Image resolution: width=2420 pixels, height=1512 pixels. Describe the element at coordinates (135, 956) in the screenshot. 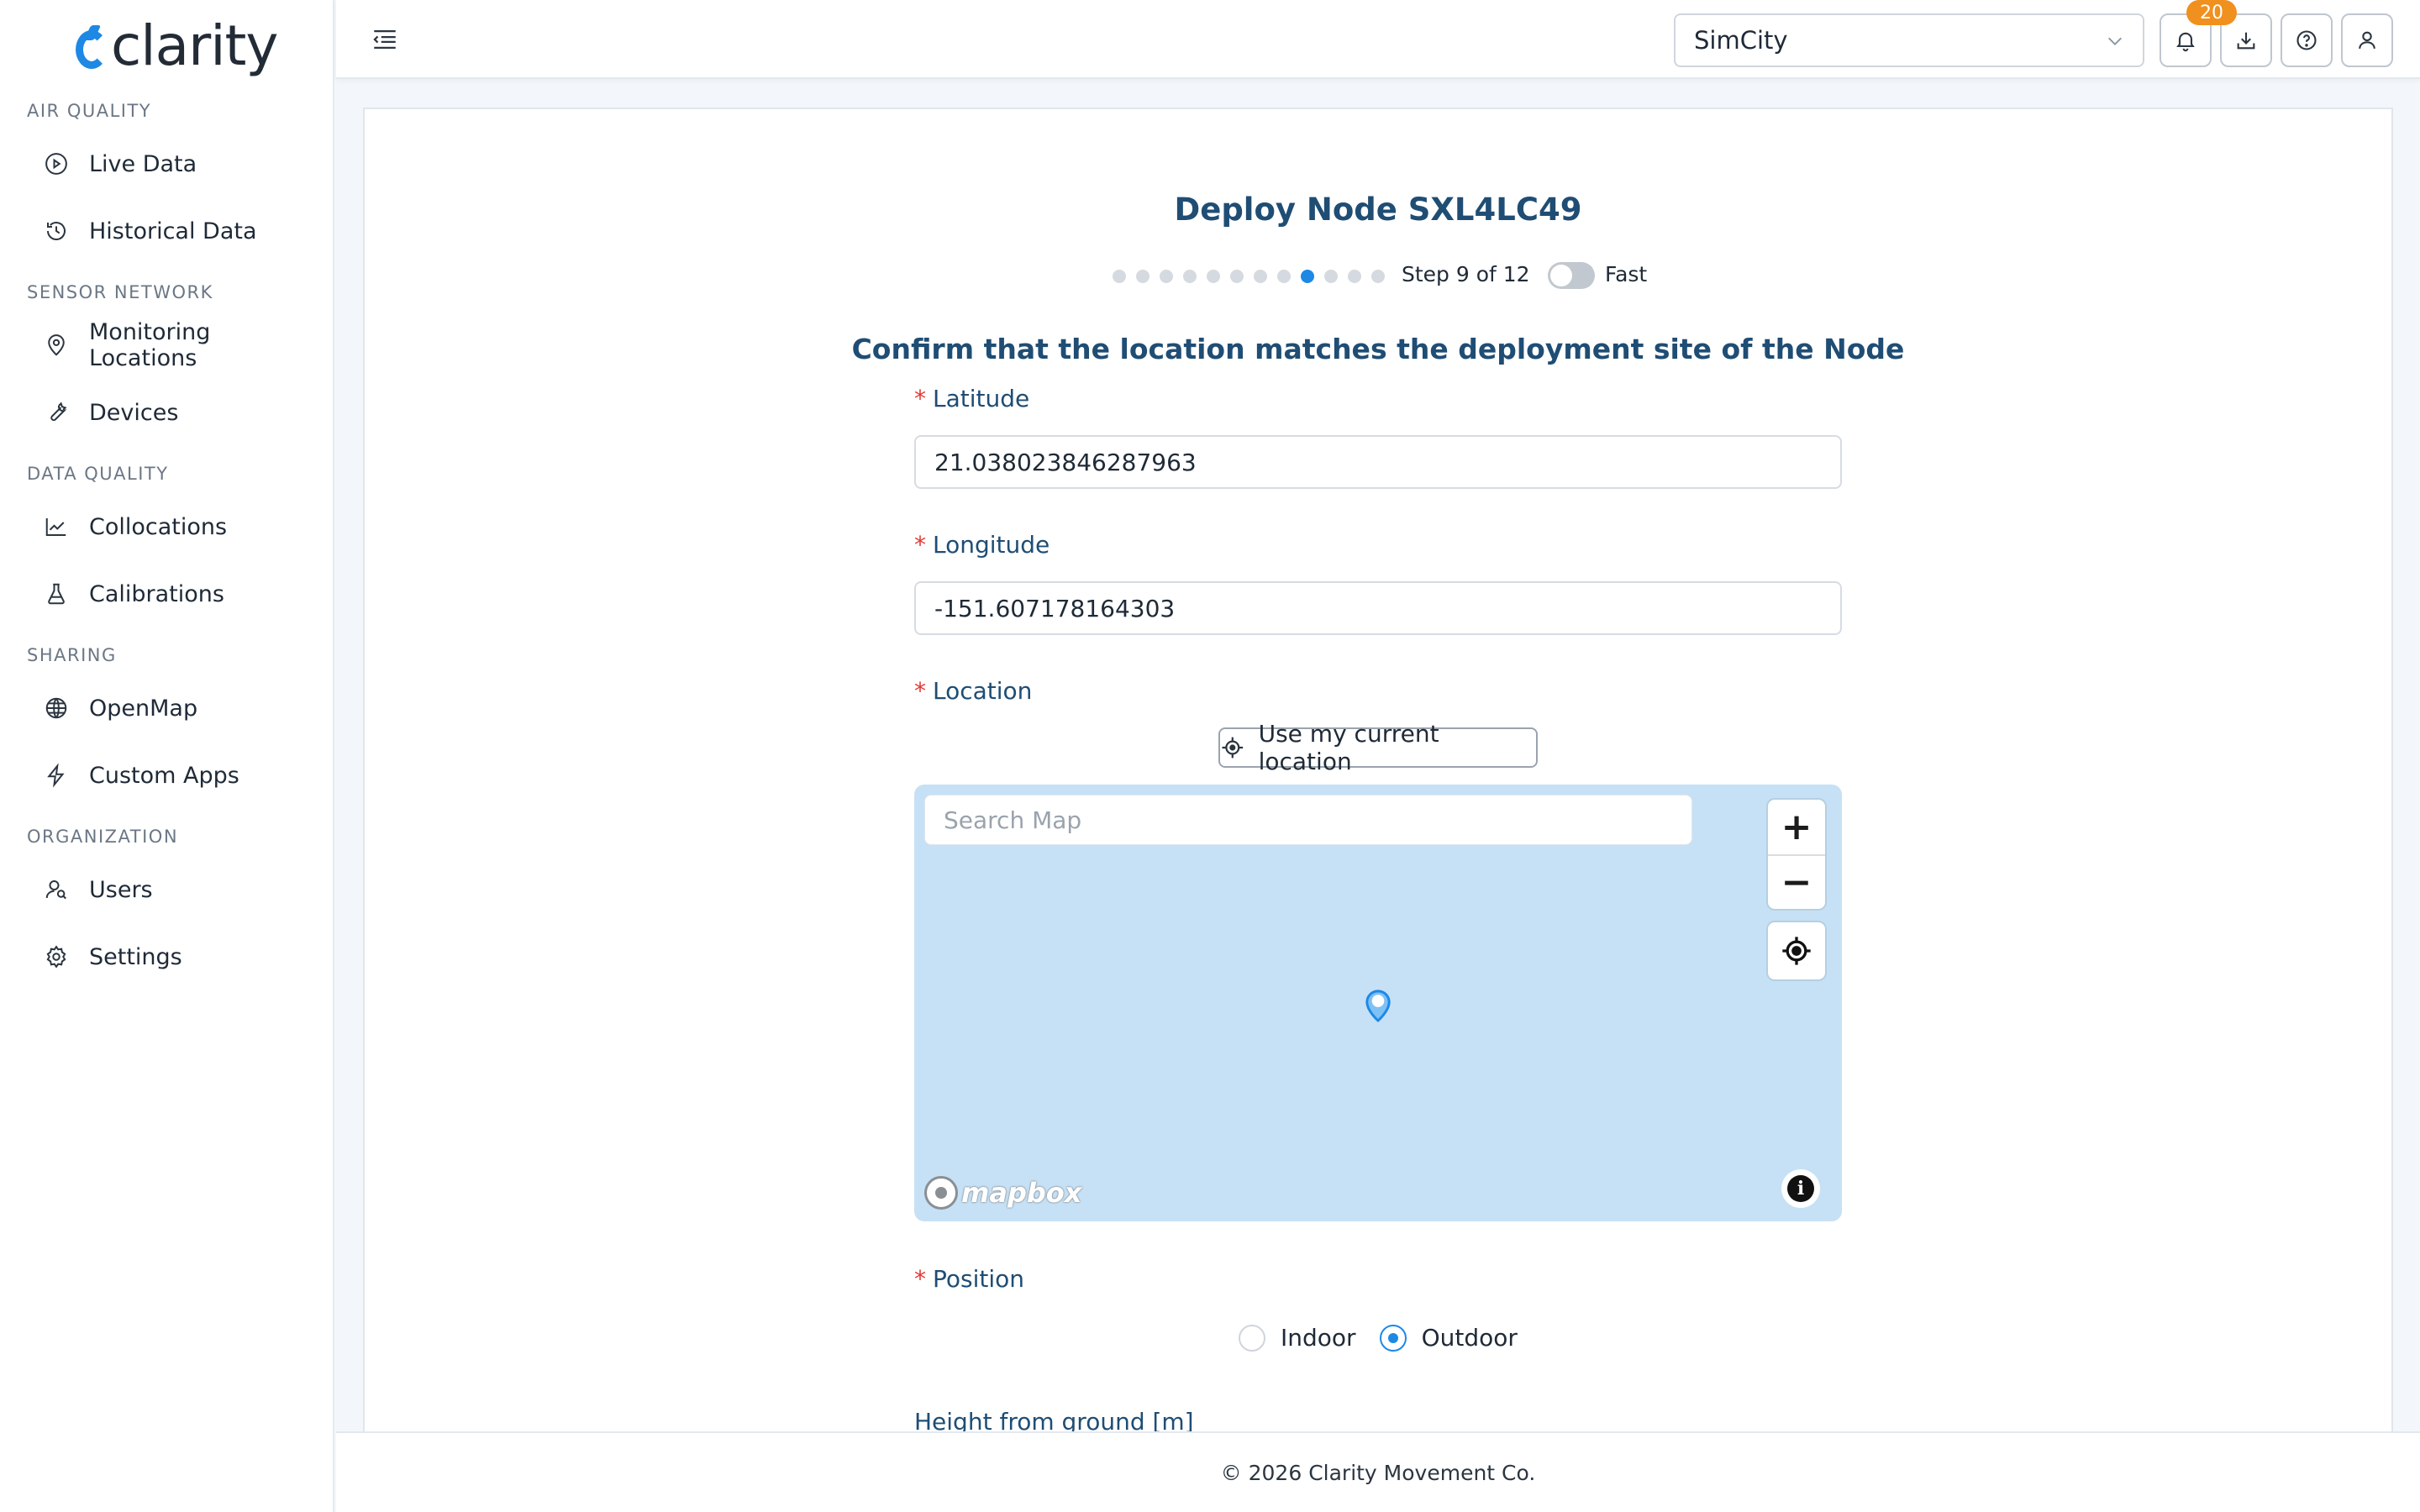

I see `sidebar-item-label: Settings` at that location.